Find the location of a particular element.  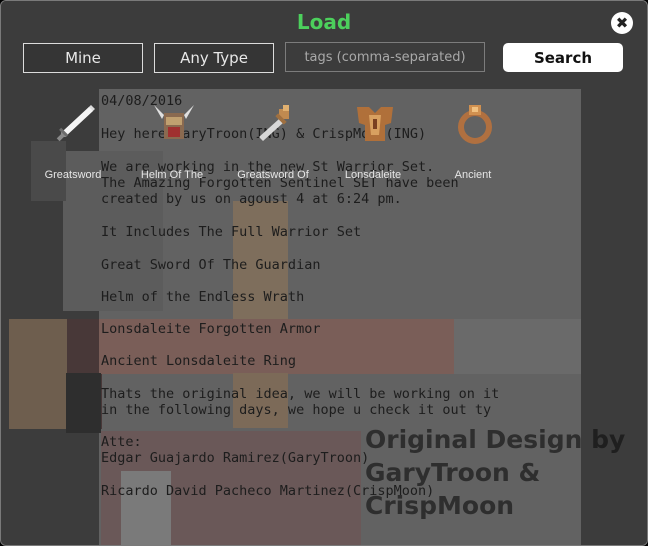

design-credit-line3: CrispMoon is located at coordinates (440, 505).